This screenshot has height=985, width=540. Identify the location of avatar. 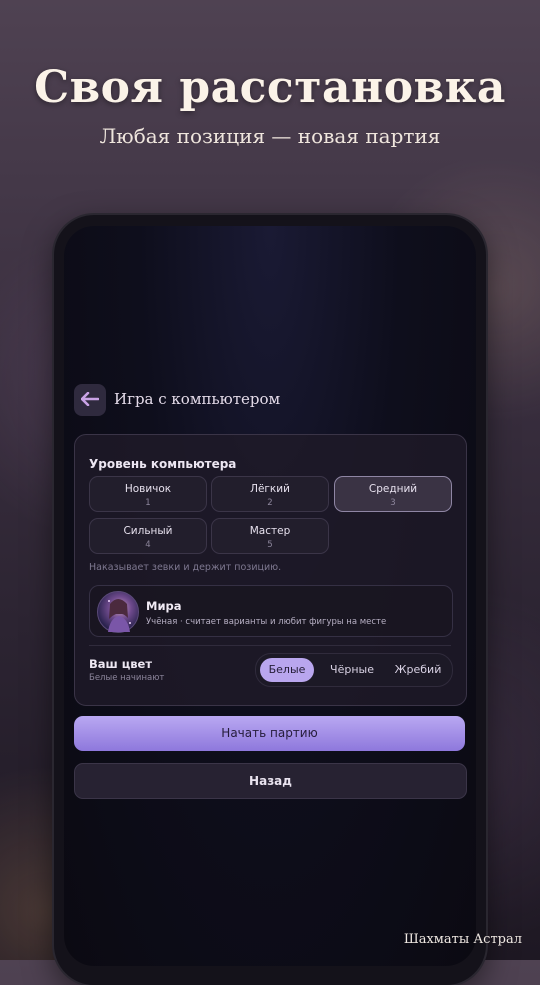
(118, 612).